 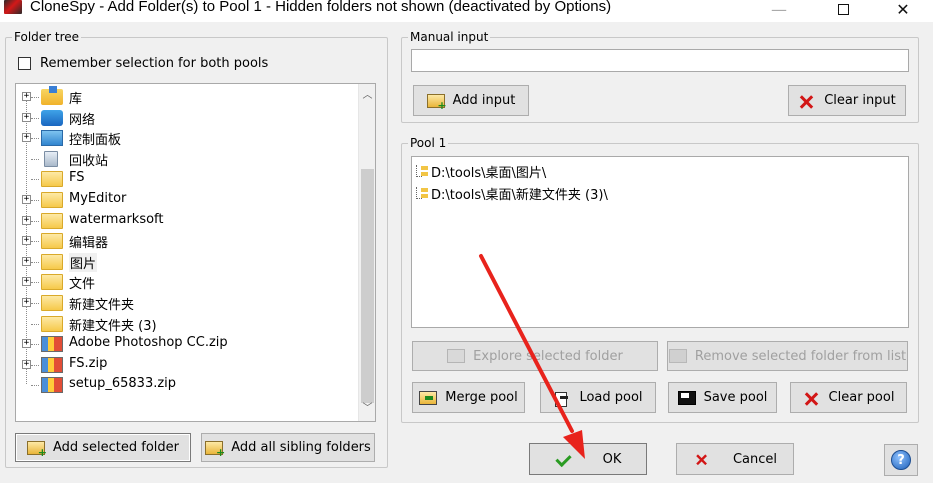 I want to click on pool-list-item: D:\tools\桌面\新建文件夹 (3)\, so click(x=511, y=193).